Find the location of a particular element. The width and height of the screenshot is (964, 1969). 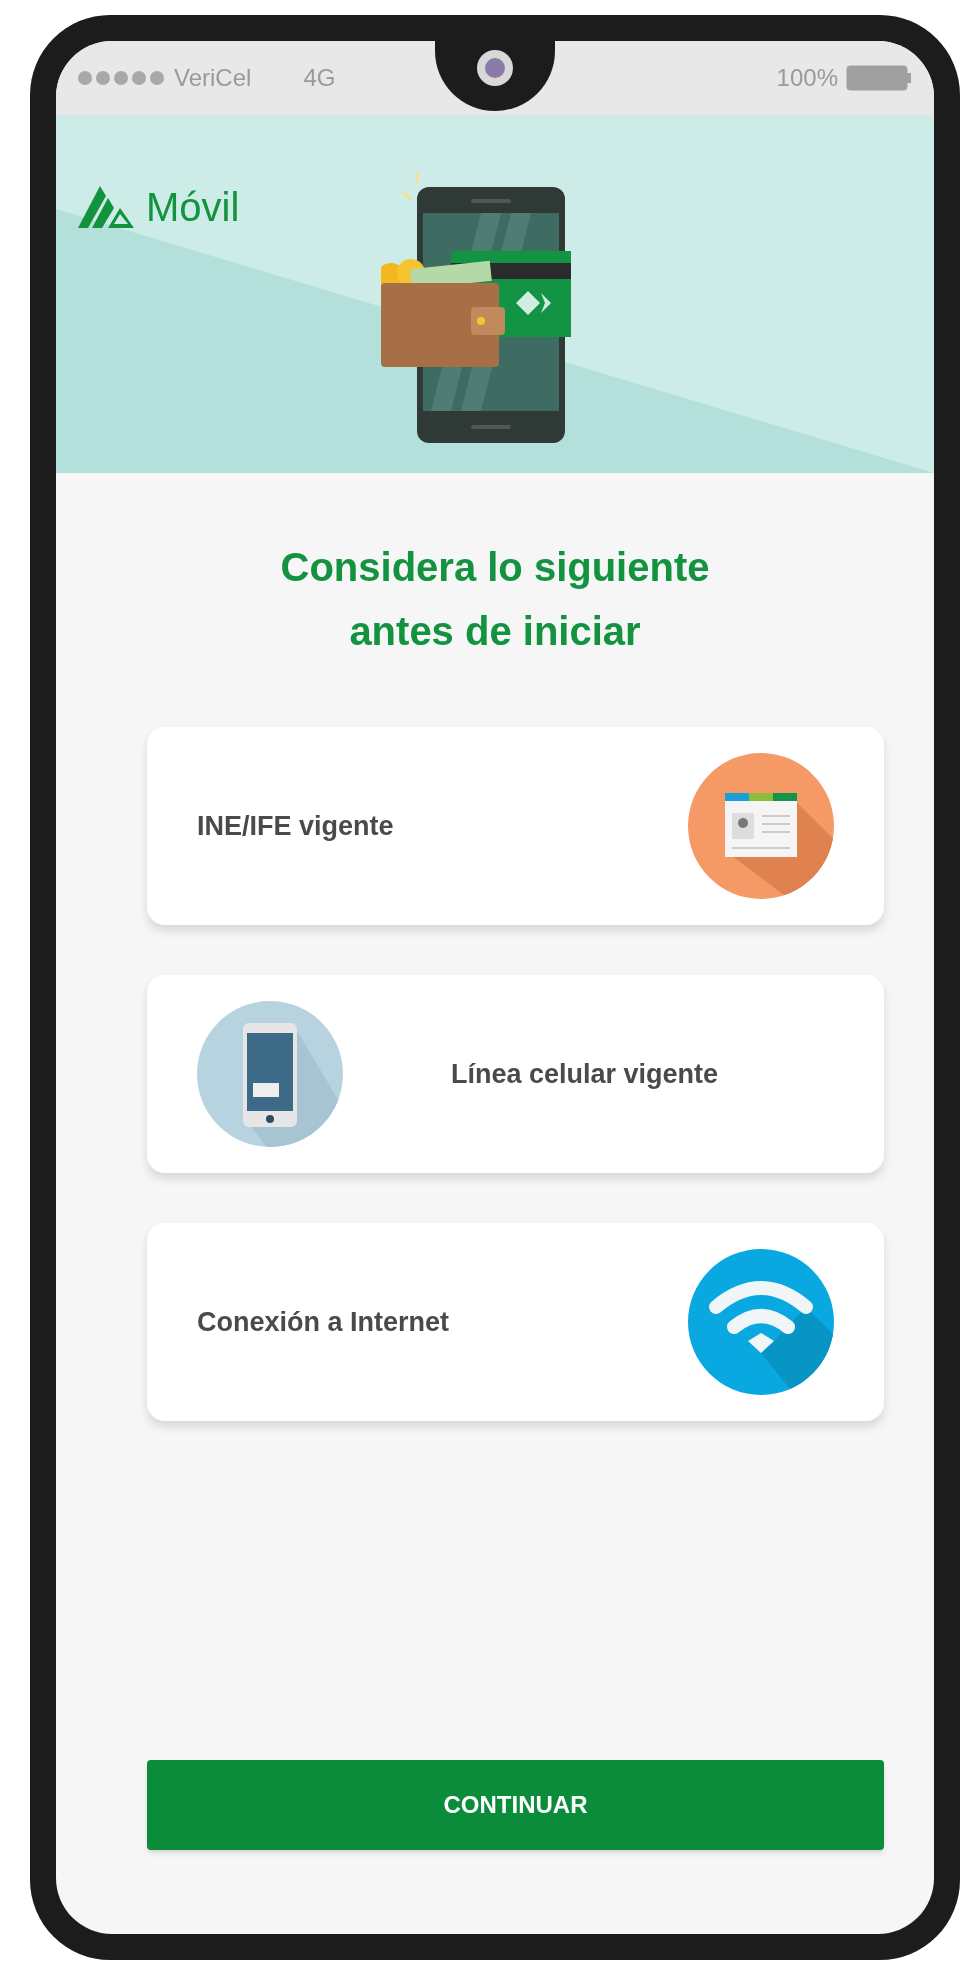

page-title: Considera lo siguiente antes de iniciar is located at coordinates (495, 599).